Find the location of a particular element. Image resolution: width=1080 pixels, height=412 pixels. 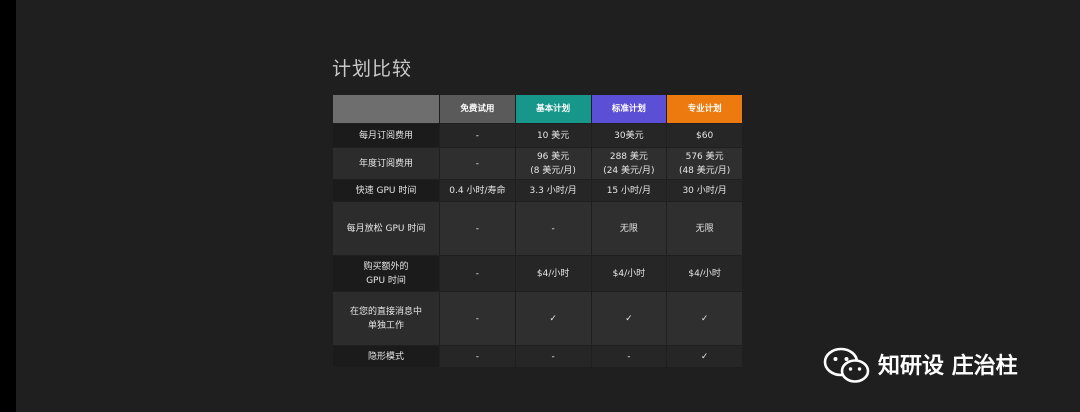

table-row: 在您的直接消息中 单独工作 - ✓ ✓ ✓ is located at coordinates (537, 318).